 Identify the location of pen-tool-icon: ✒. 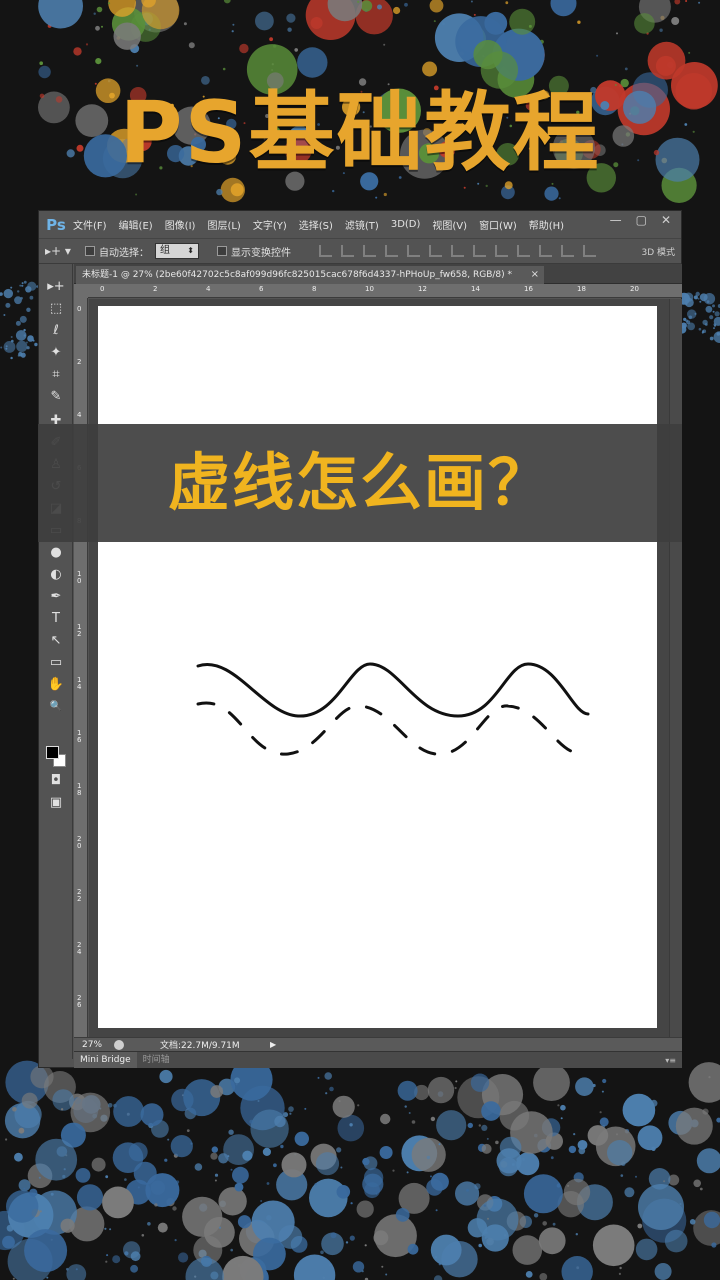
(56, 597).